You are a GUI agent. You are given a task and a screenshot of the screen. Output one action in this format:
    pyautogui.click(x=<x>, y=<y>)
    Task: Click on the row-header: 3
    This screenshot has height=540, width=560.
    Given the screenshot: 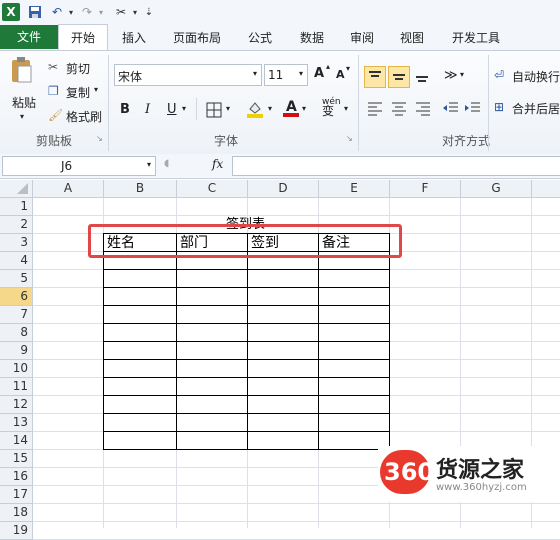 What is the action you would take?
    pyautogui.click(x=16, y=243)
    